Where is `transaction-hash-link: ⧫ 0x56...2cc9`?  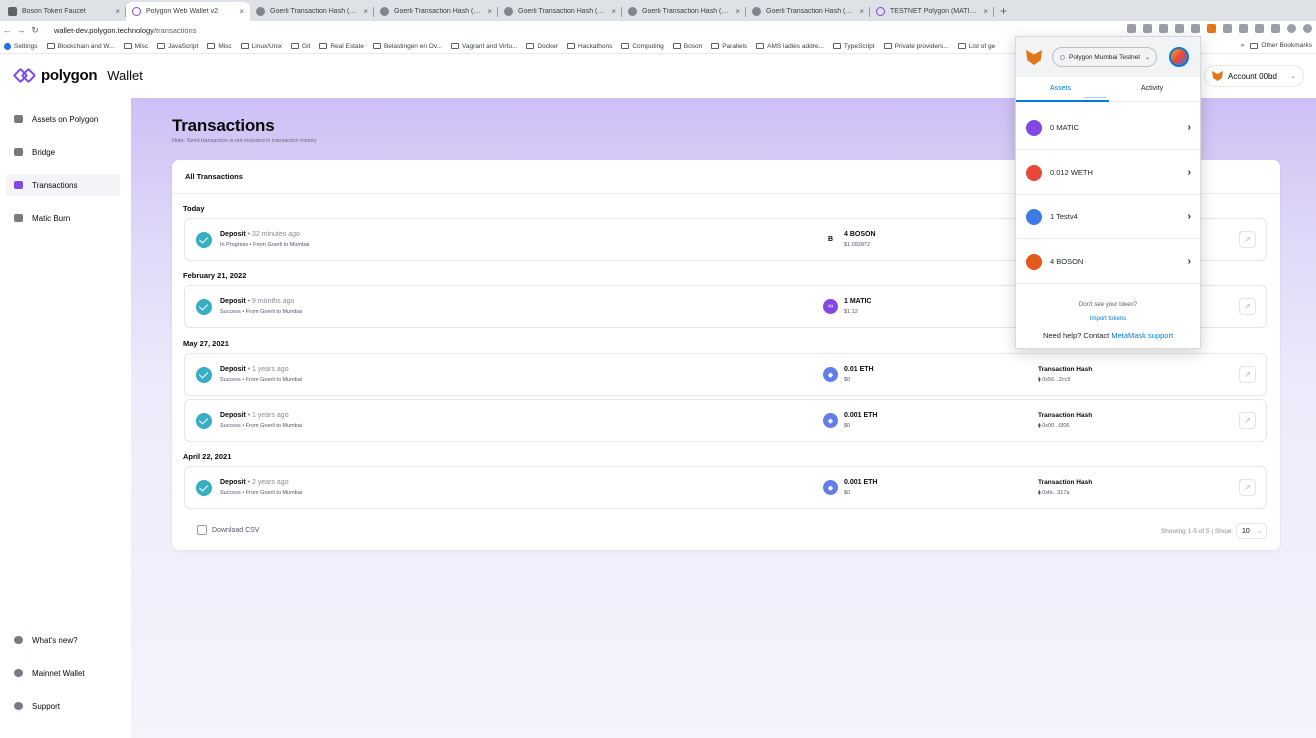
transaction-hash-link: ⧫ 0x56...2cc9 is located at coordinates (1054, 380).